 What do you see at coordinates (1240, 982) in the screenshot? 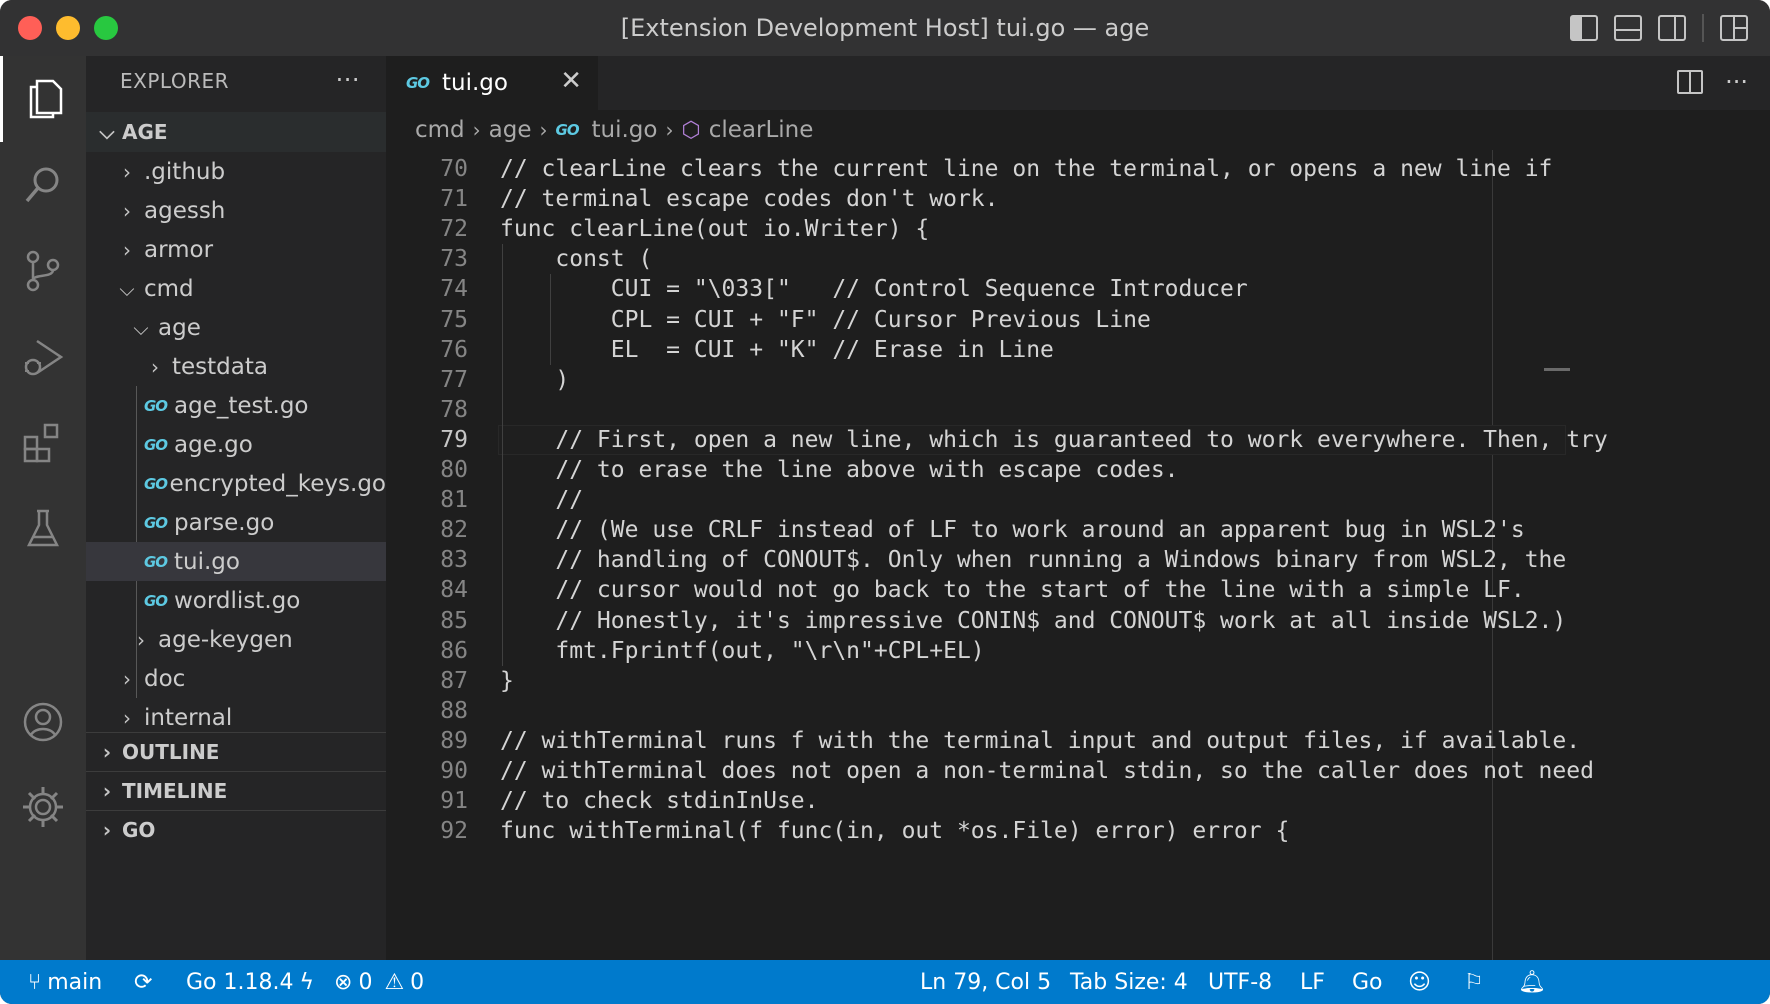
I see `encoding-status: UTF-8` at bounding box center [1240, 982].